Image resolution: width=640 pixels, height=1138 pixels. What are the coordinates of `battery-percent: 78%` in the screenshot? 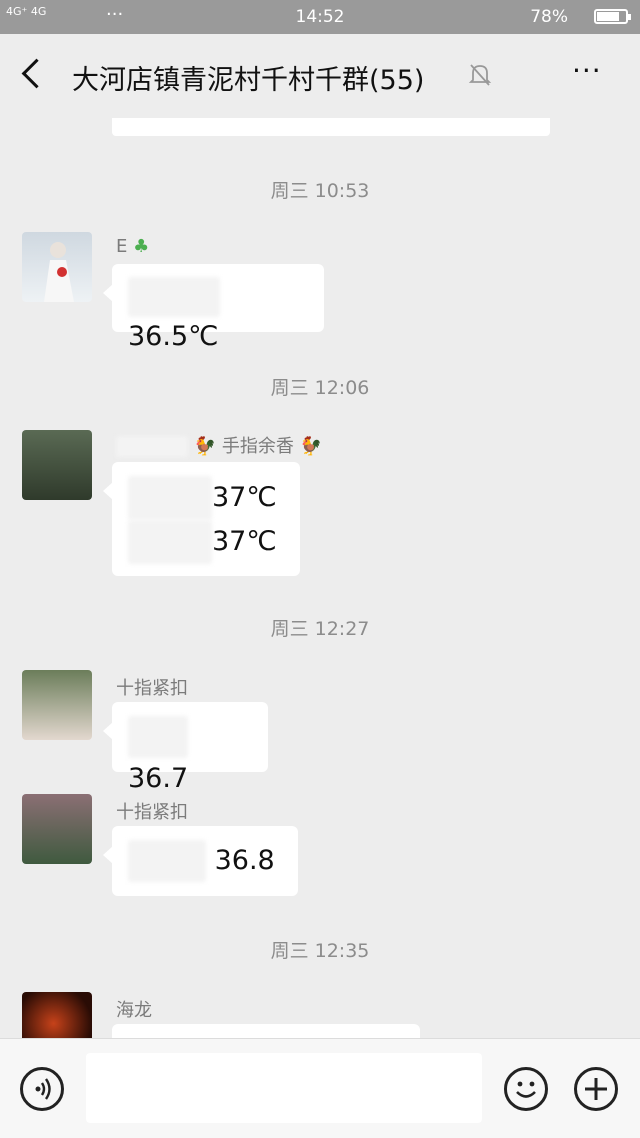 It's located at (549, 17).